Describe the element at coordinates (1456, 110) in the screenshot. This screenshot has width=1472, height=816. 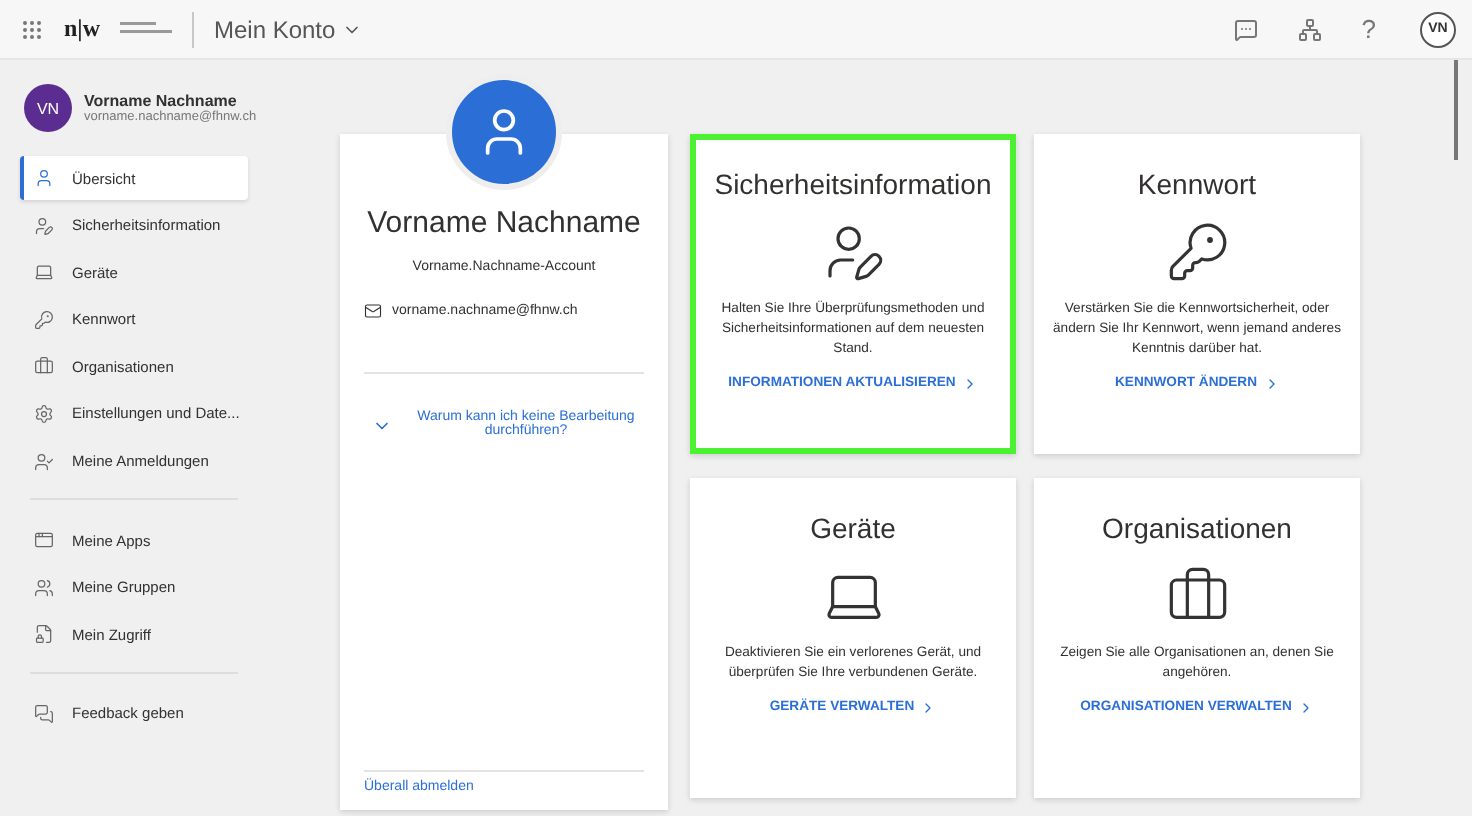
I see `scrollbar` at that location.